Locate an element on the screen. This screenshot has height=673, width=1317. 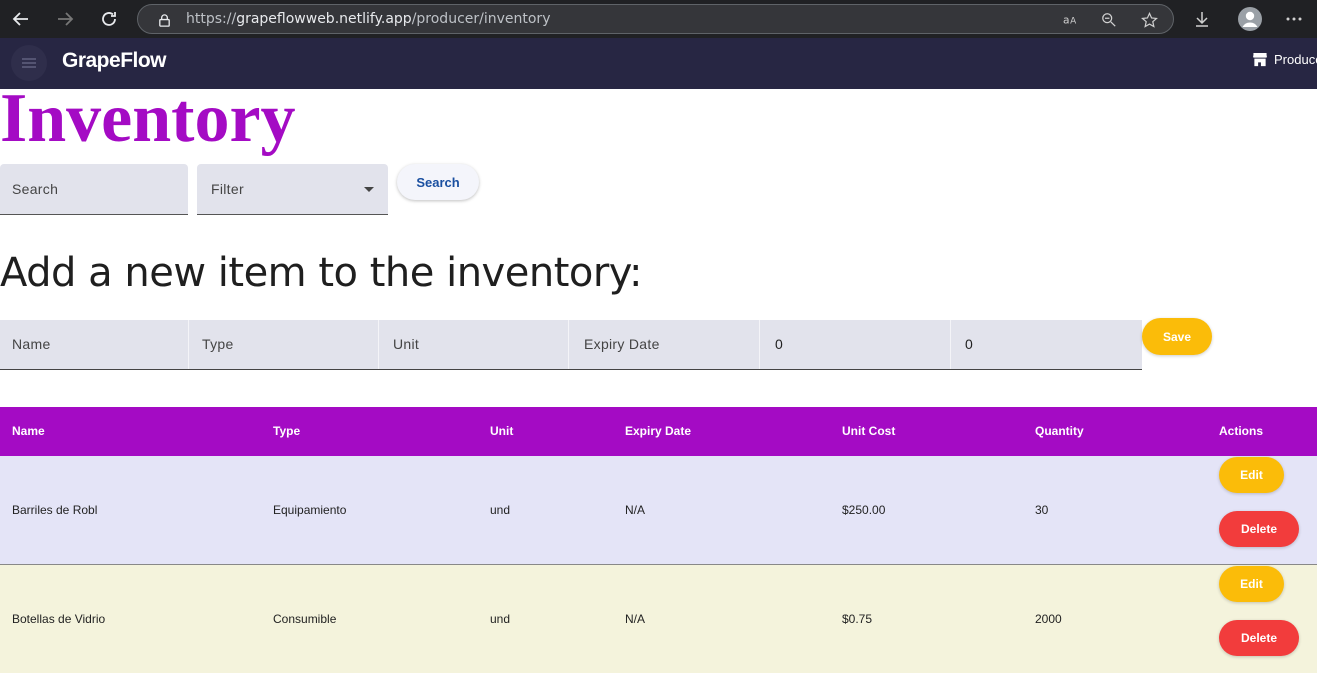
search-input: Search is located at coordinates (94, 189).